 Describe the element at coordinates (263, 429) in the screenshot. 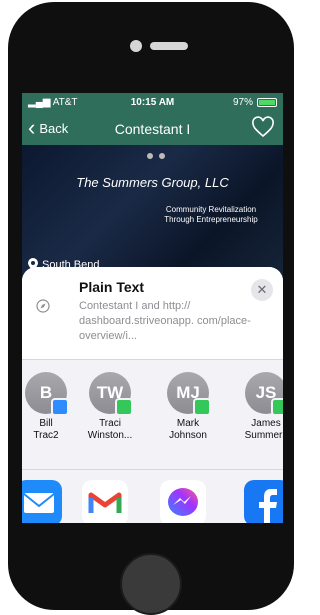

I see `contact-name: JamesSummers` at that location.